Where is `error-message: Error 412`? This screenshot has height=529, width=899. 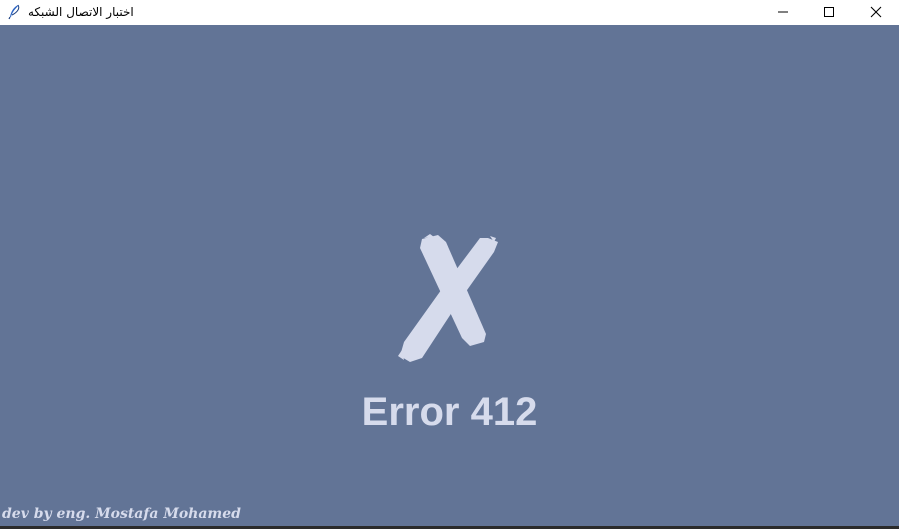
error-message: Error 412 is located at coordinates (449, 412).